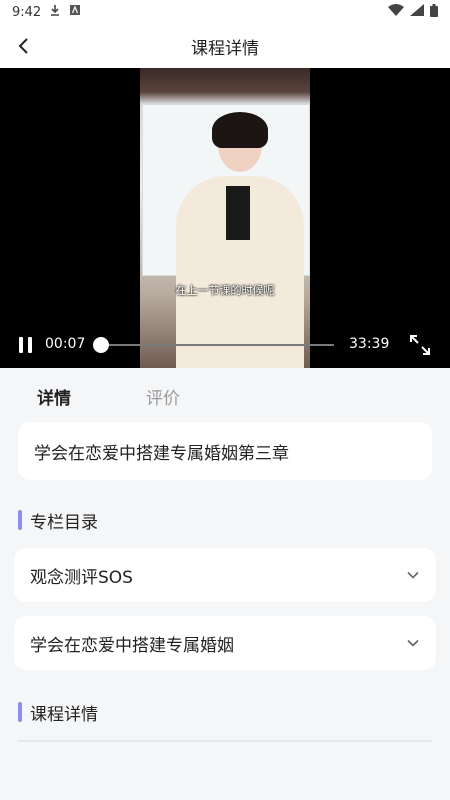  Describe the element at coordinates (225, 741) in the screenshot. I see `divider` at that location.